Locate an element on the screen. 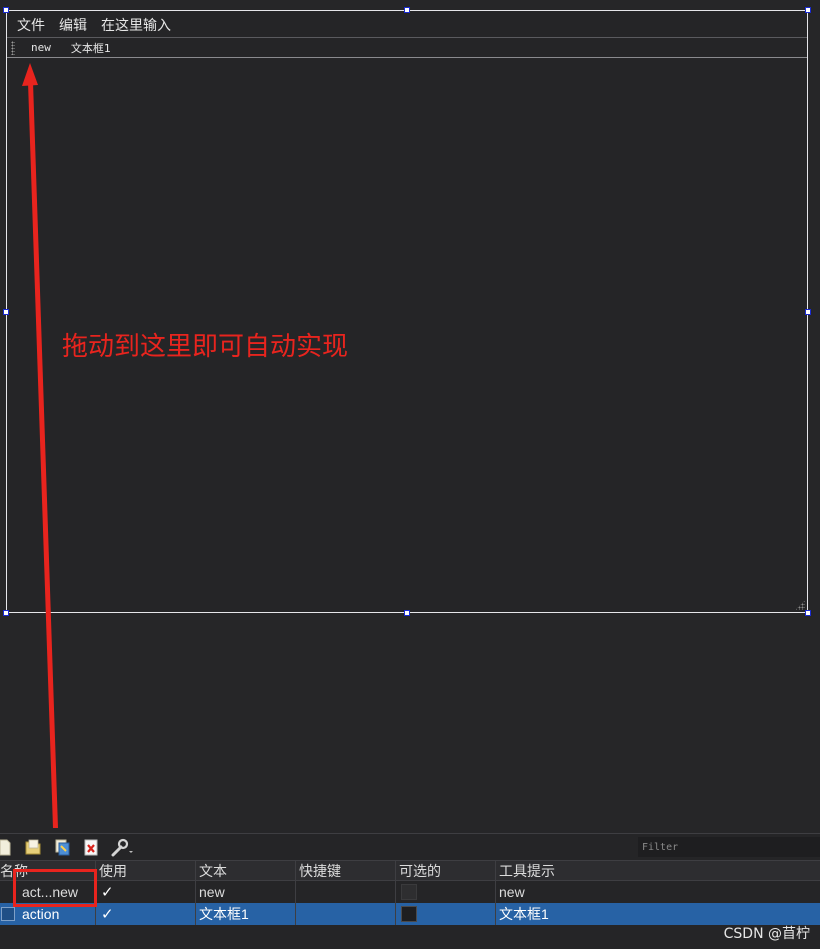 This screenshot has width=820, height=949. cell-name: action is located at coordinates (48, 914).